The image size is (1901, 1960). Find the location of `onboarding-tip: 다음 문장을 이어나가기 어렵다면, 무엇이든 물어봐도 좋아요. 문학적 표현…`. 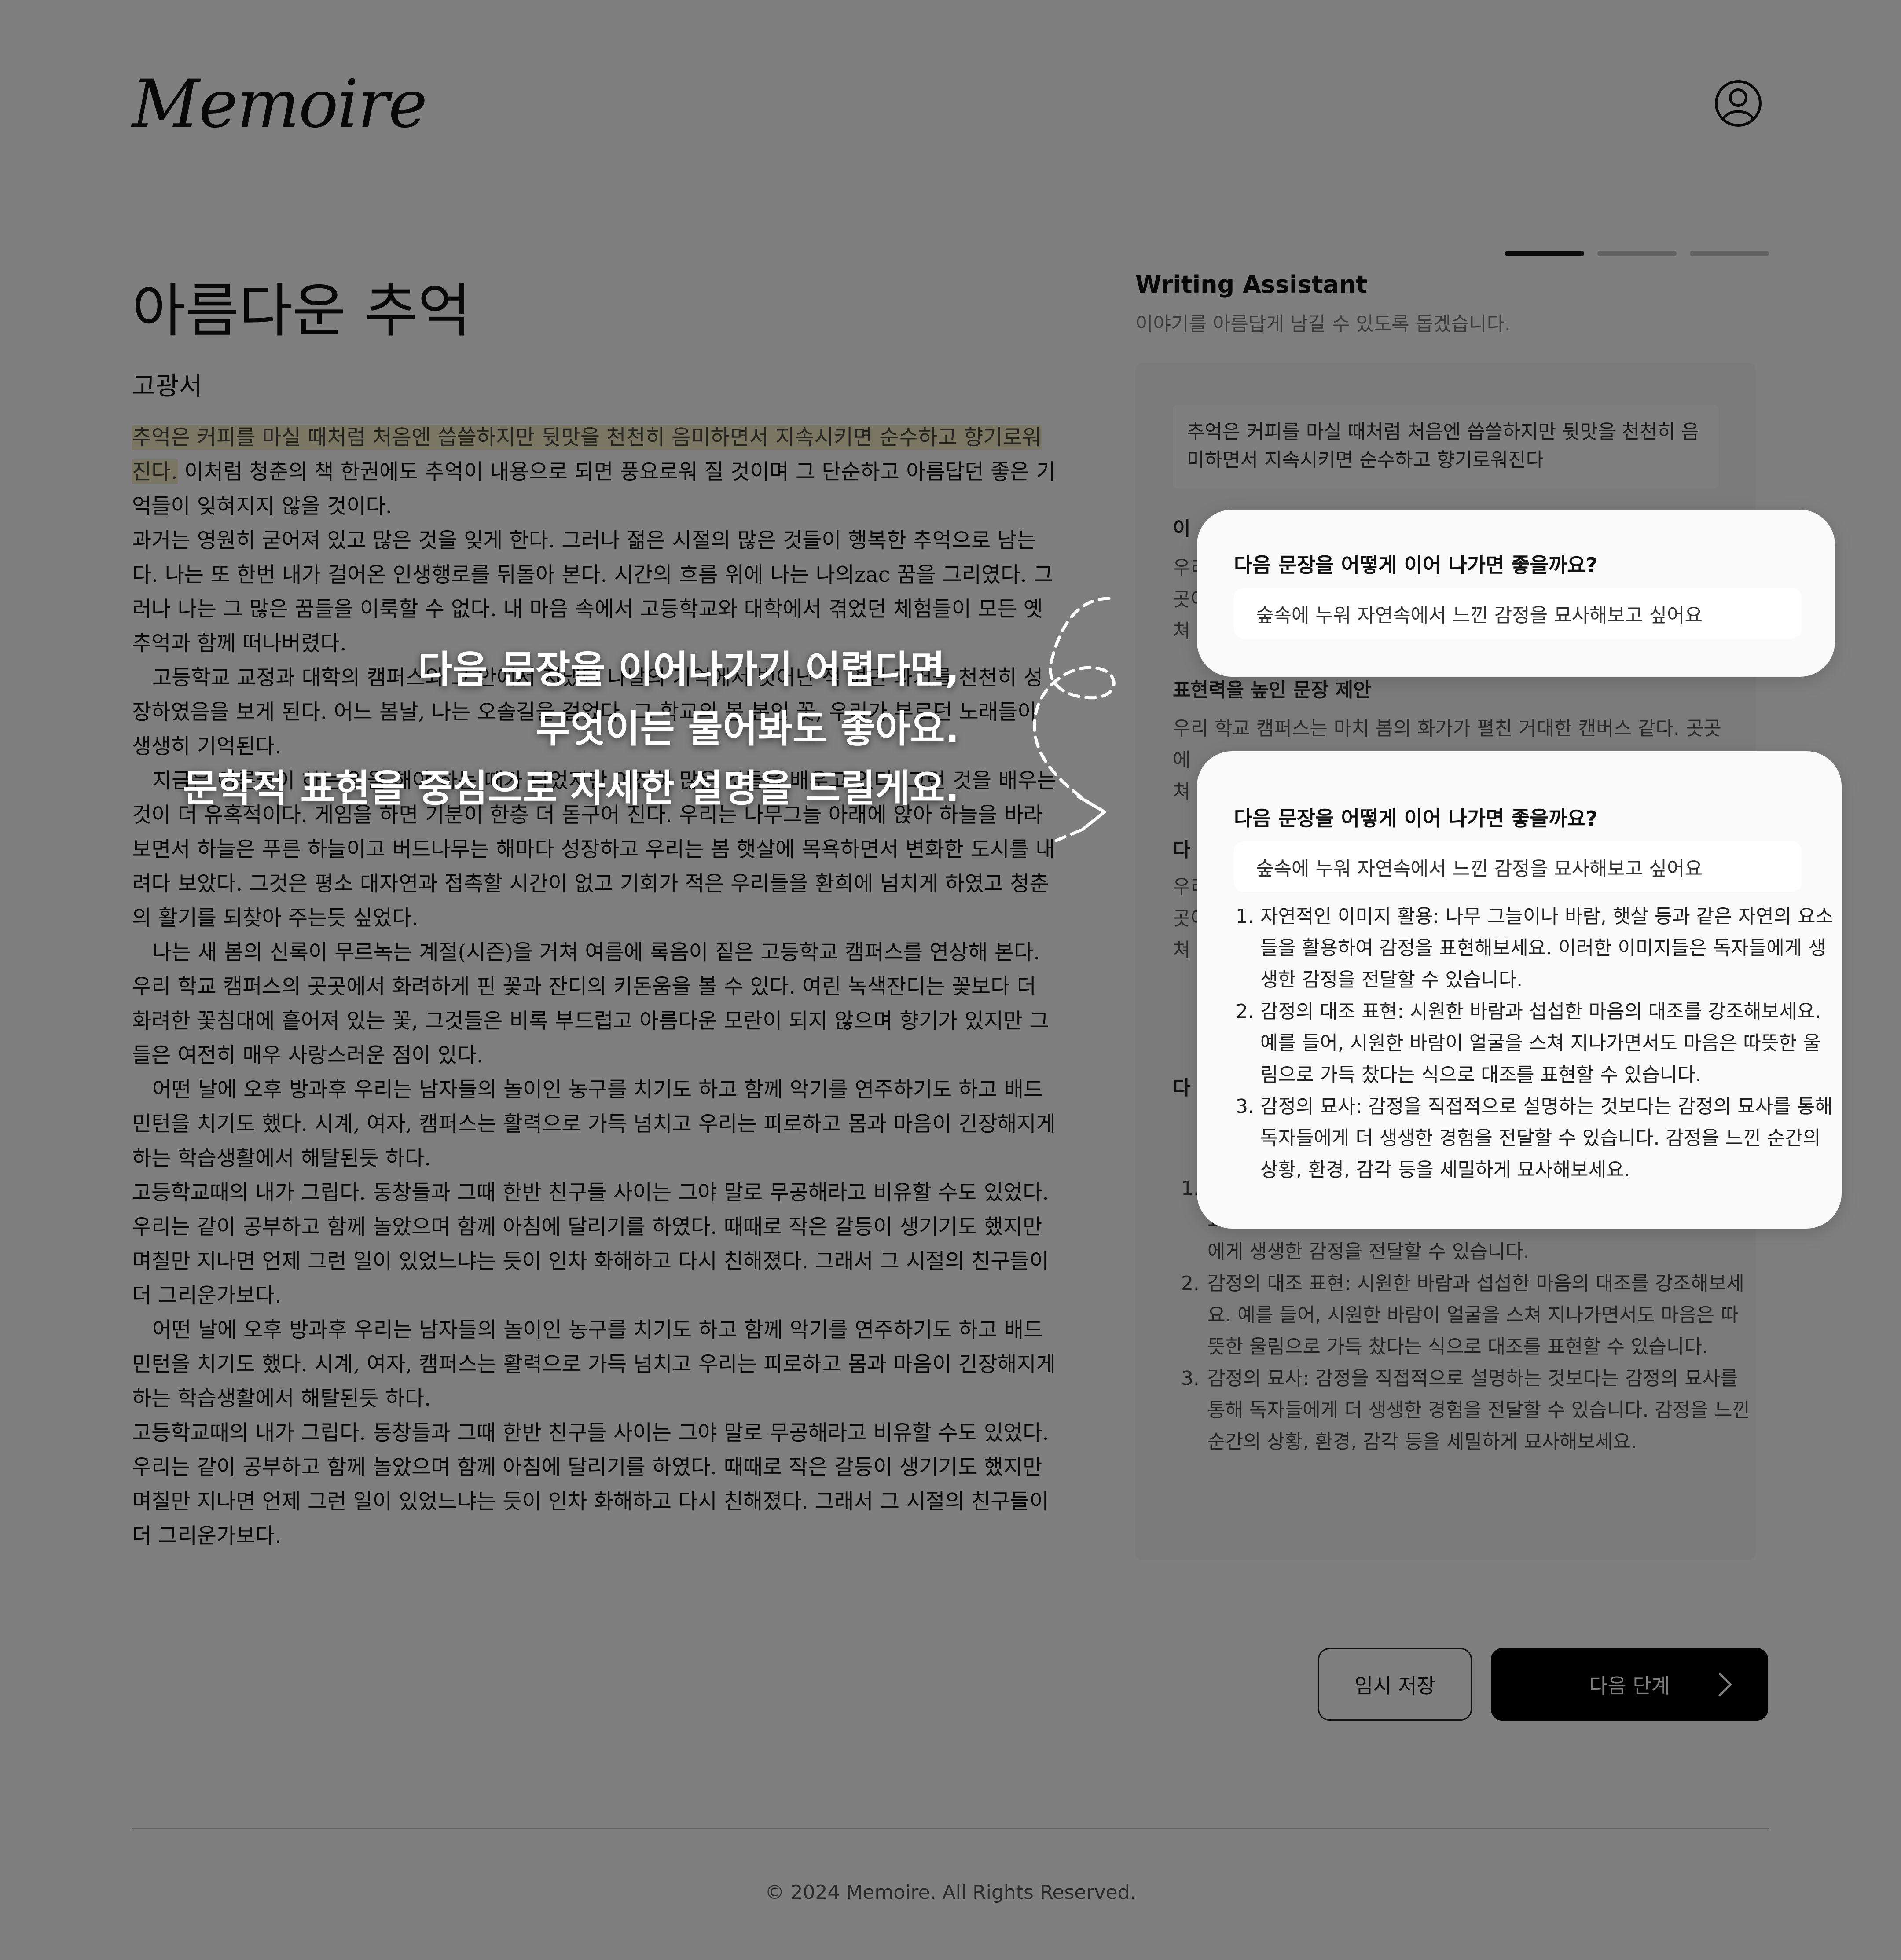

onboarding-tip: 다음 문장을 이어나가기 어렵다면, 무엇이든 물어봐도 좋아요. 문학적 표현… is located at coordinates (545, 729).